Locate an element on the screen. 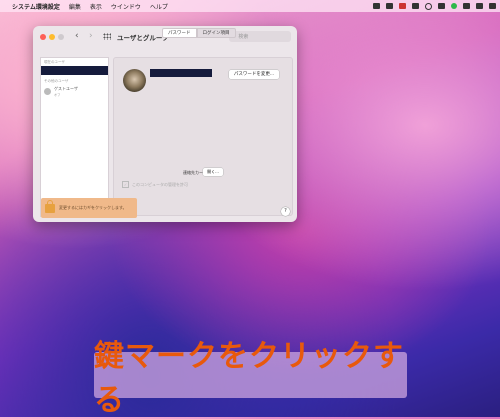 The image size is (500, 419). current-user-header: 現在のユーザ is located at coordinates (54, 62).